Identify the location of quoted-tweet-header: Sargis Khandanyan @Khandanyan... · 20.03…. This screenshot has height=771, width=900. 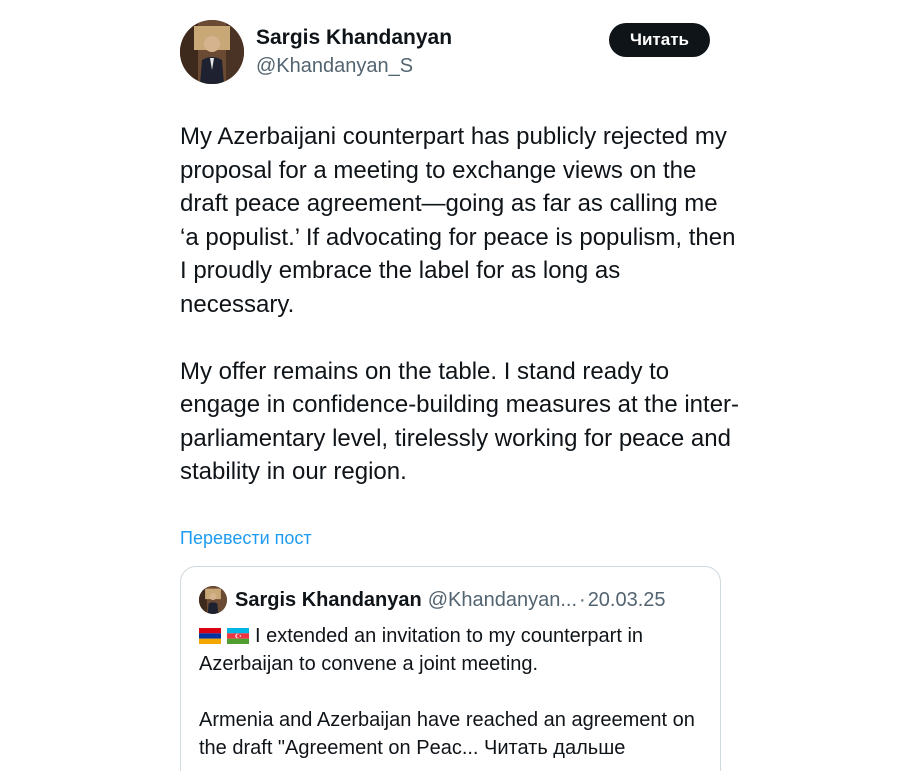
(432, 600).